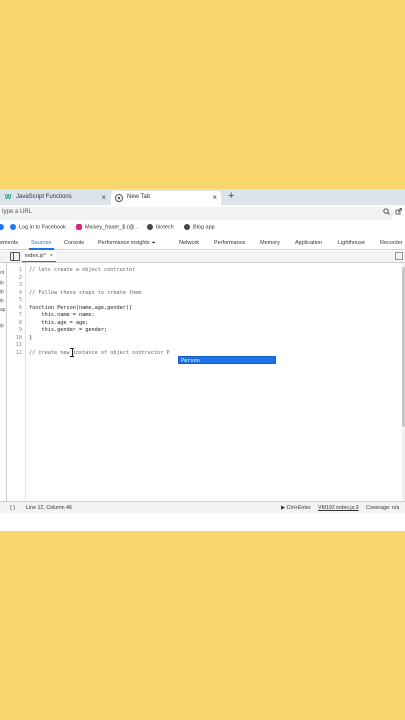 The image size is (405, 720). Describe the element at coordinates (20, 330) in the screenshot. I see `line-number: 9` at that location.